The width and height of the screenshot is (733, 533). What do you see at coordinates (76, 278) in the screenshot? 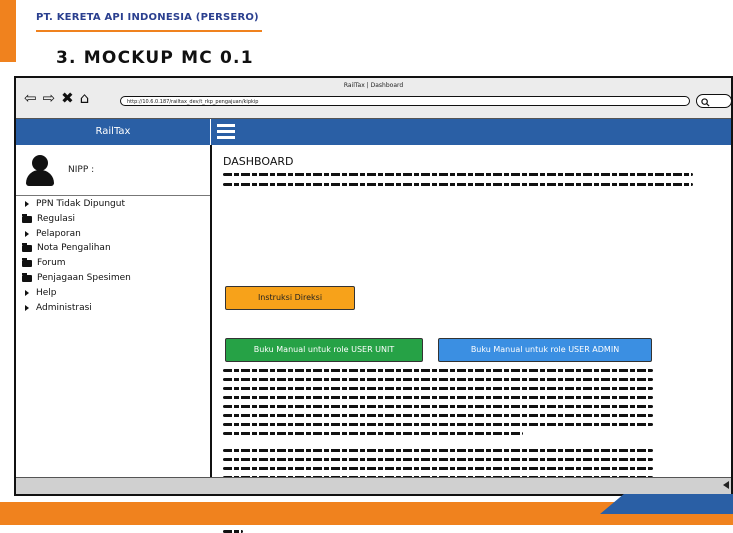
I see `sidebar-item-penjagaan-spesimen: Penjagaan Spesimen` at bounding box center [76, 278].